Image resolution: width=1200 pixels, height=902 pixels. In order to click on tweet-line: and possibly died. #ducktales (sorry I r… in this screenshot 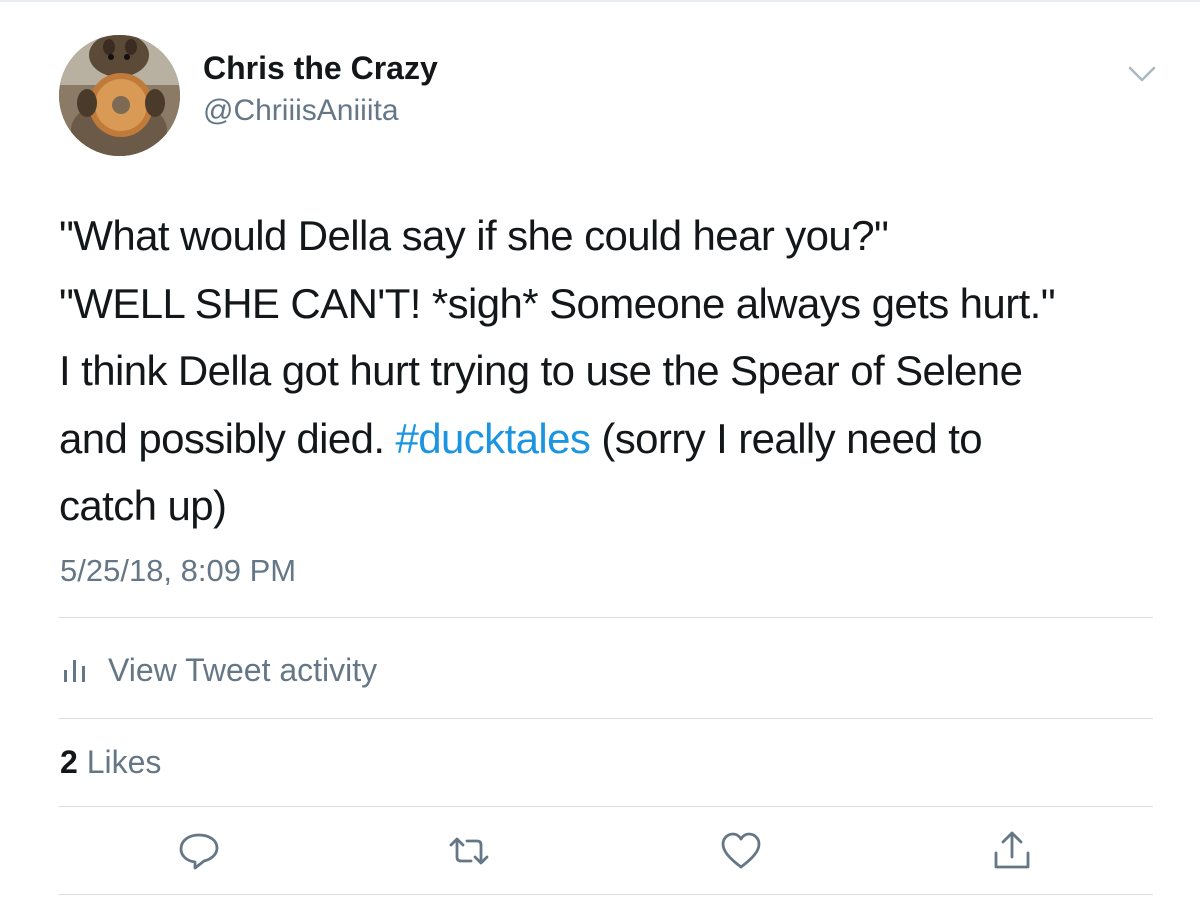, I will do `click(609, 439)`.